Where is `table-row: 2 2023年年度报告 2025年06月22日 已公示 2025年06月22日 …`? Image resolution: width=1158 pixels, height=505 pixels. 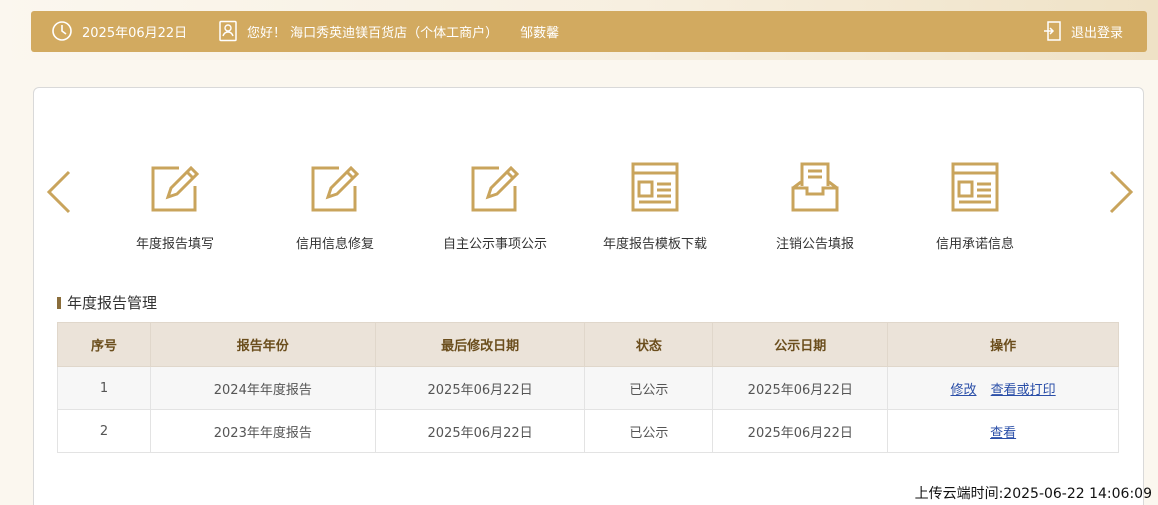
table-row: 2 2023年年度报告 2025年06月22日 已公示 2025年06月22日 … is located at coordinates (588, 431).